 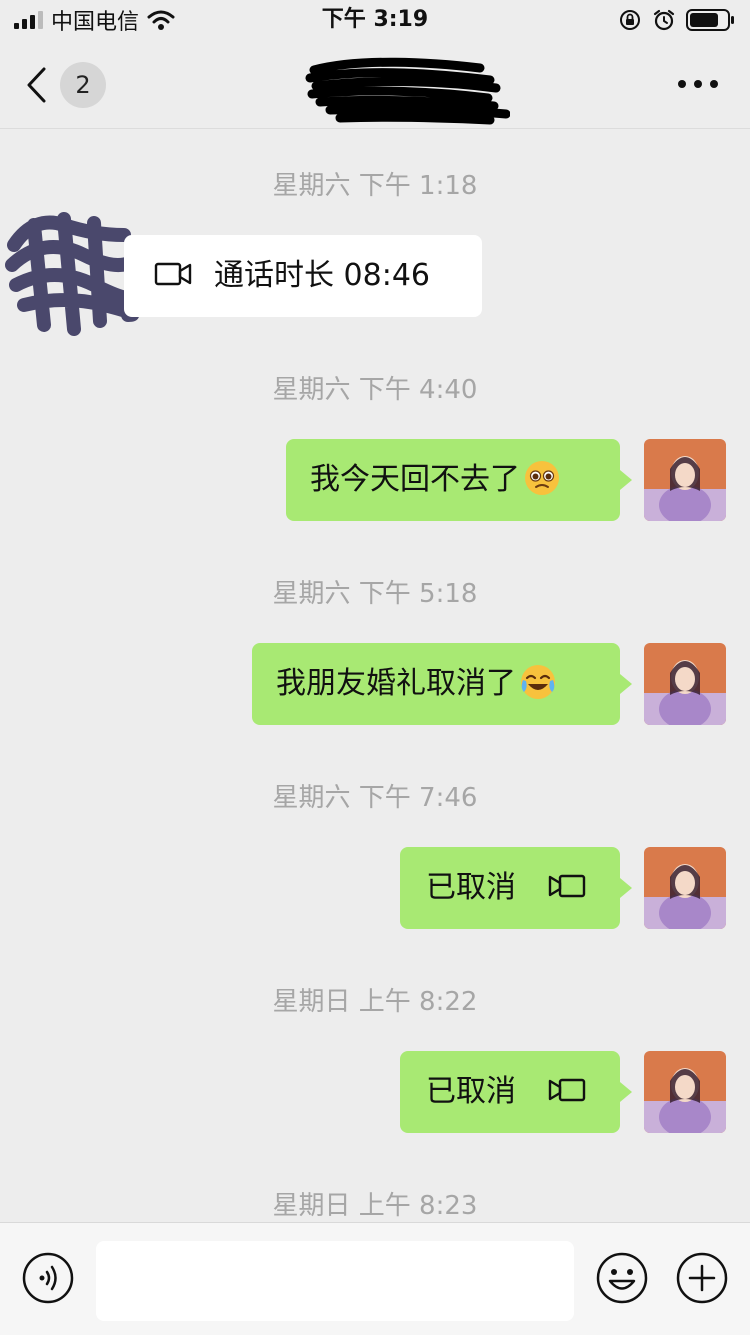 I want to click on avatar-redacted, so click(x=76, y=274).